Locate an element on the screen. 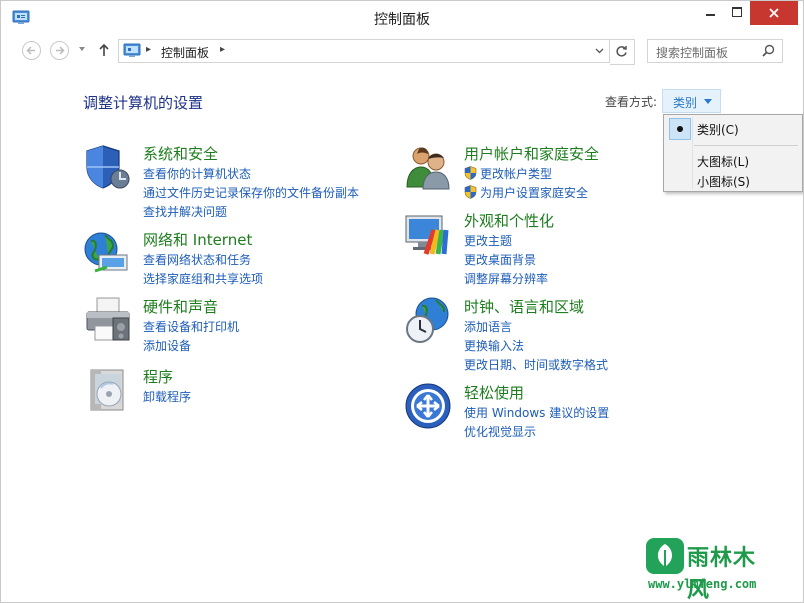  view-by-dropdown: 类别 is located at coordinates (691, 101).